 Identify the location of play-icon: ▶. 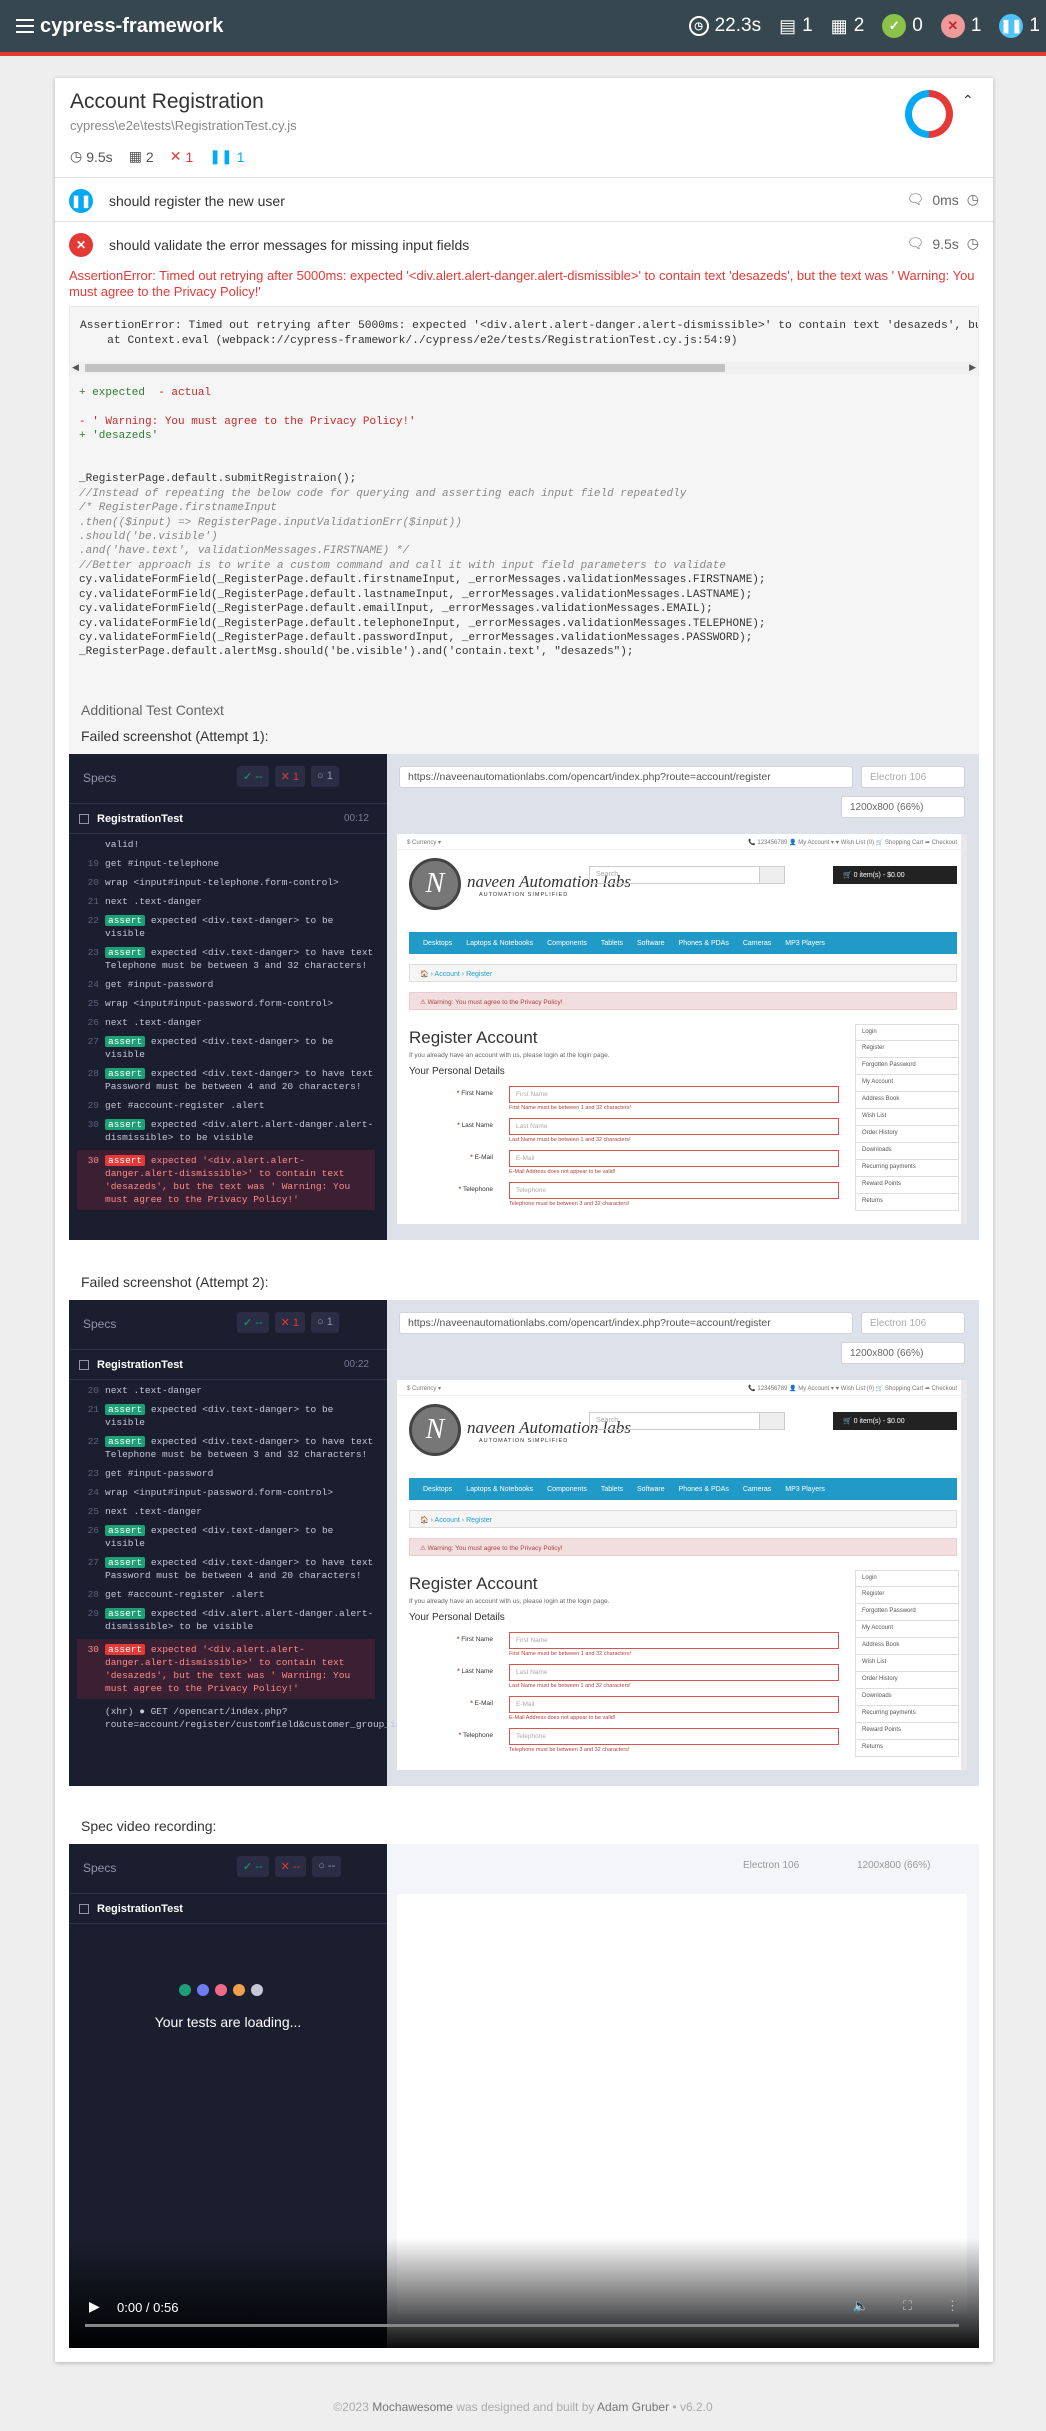
(94, 2306).